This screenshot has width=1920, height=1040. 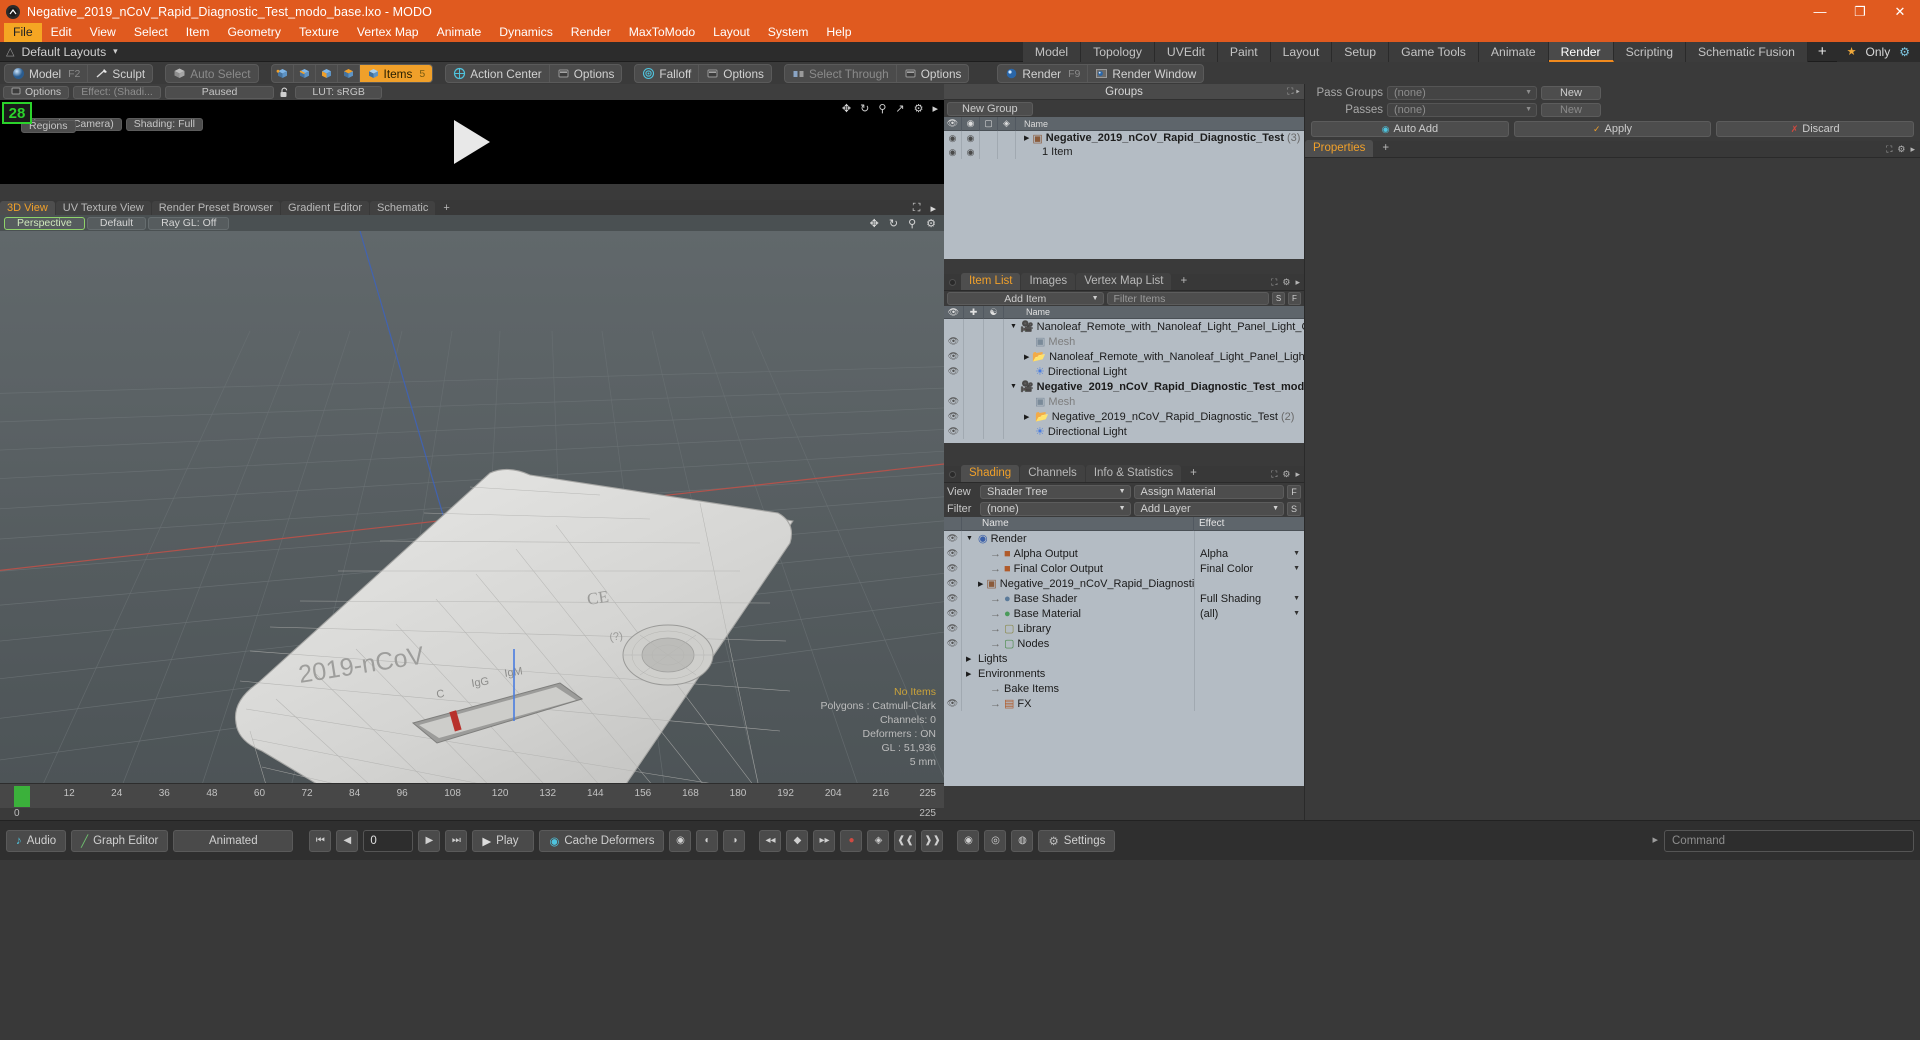 What do you see at coordinates (994, 341) in the screenshot?
I see `item-axis-toggle` at bounding box center [994, 341].